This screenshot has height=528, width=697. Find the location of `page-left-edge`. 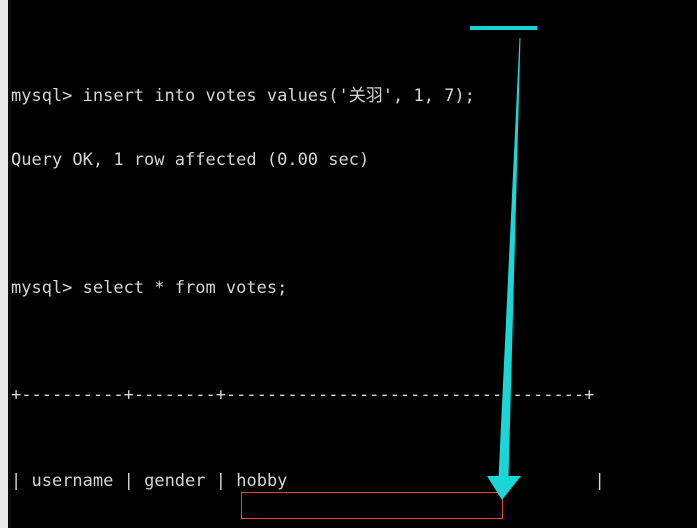

page-left-edge is located at coordinates (4, 264).